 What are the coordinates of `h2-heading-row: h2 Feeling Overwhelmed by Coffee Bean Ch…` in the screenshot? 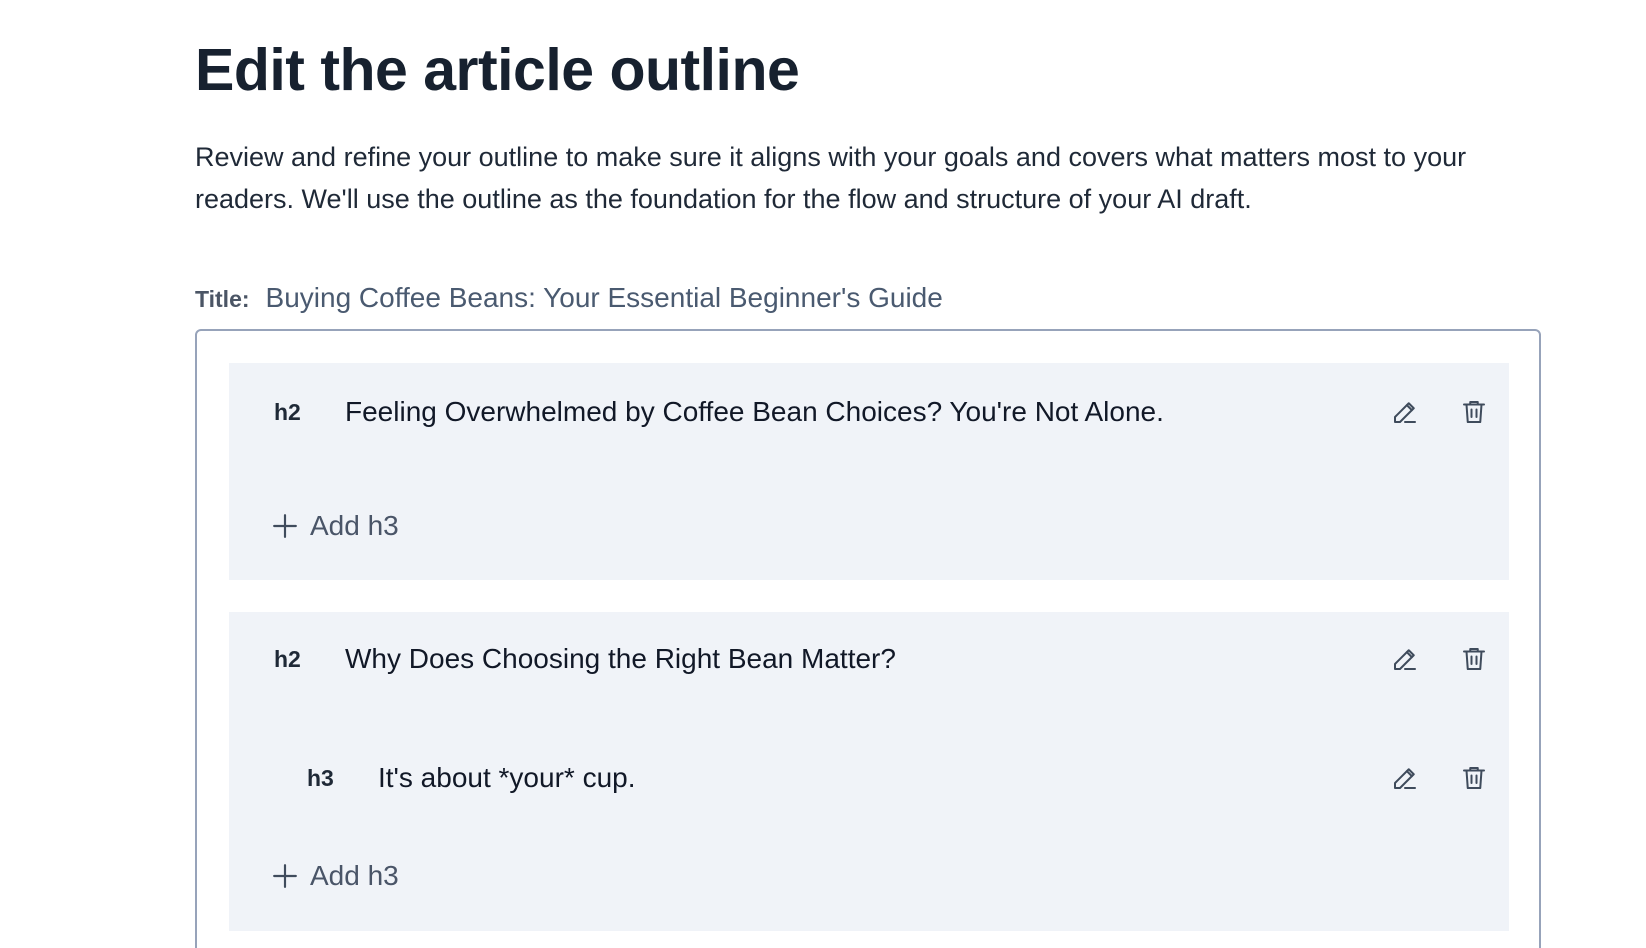 It's located at (869, 412).